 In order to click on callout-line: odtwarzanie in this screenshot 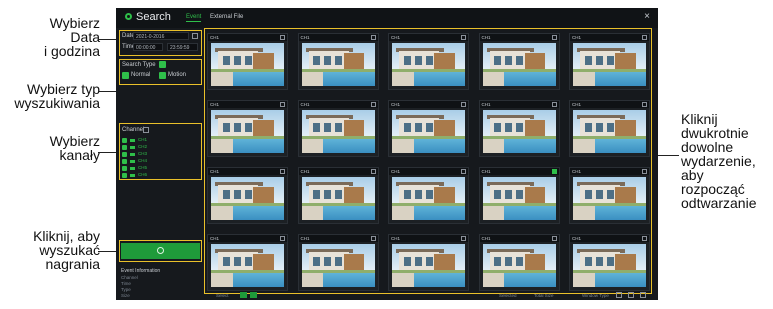, I will do `click(719, 203)`.